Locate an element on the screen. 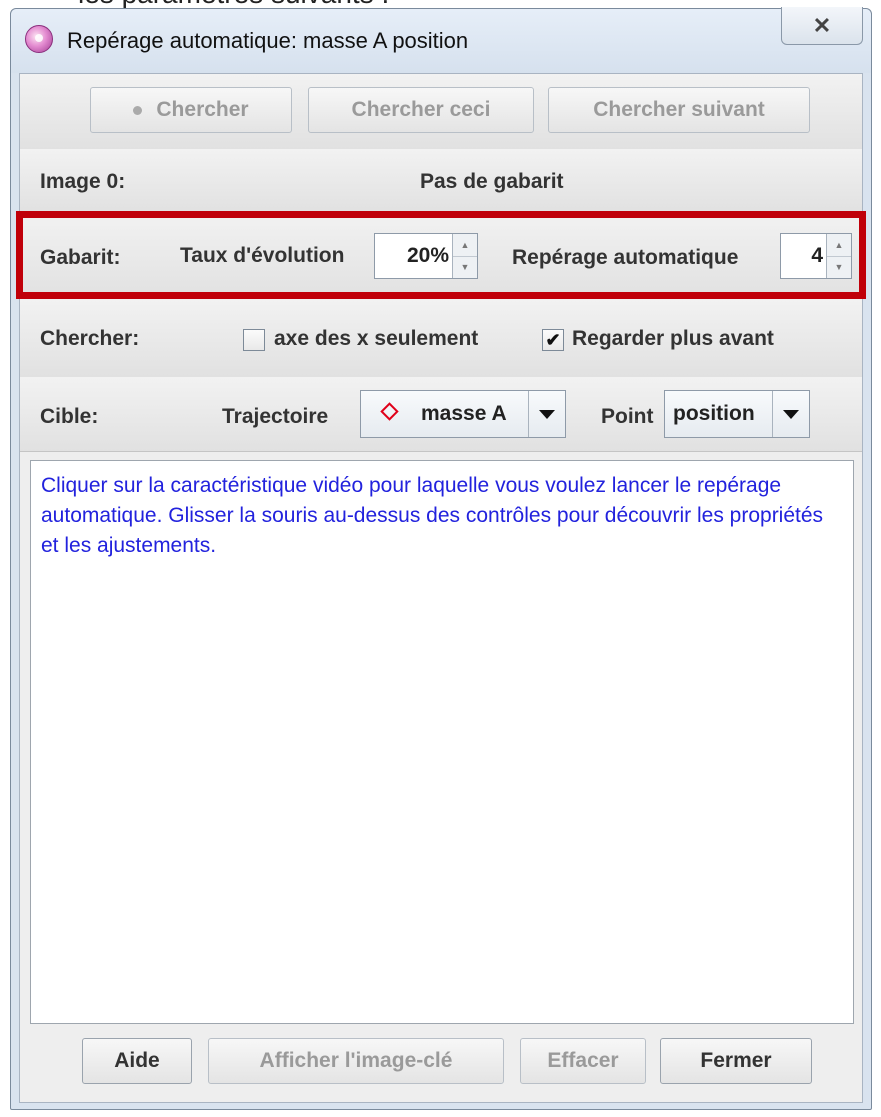 This screenshot has width=881, height=1117. autotrack-label: Repérage automatique is located at coordinates (625, 257).